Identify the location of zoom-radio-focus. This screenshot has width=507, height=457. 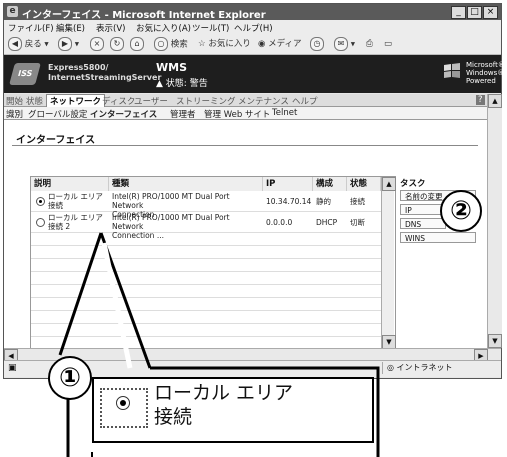
(124, 408).